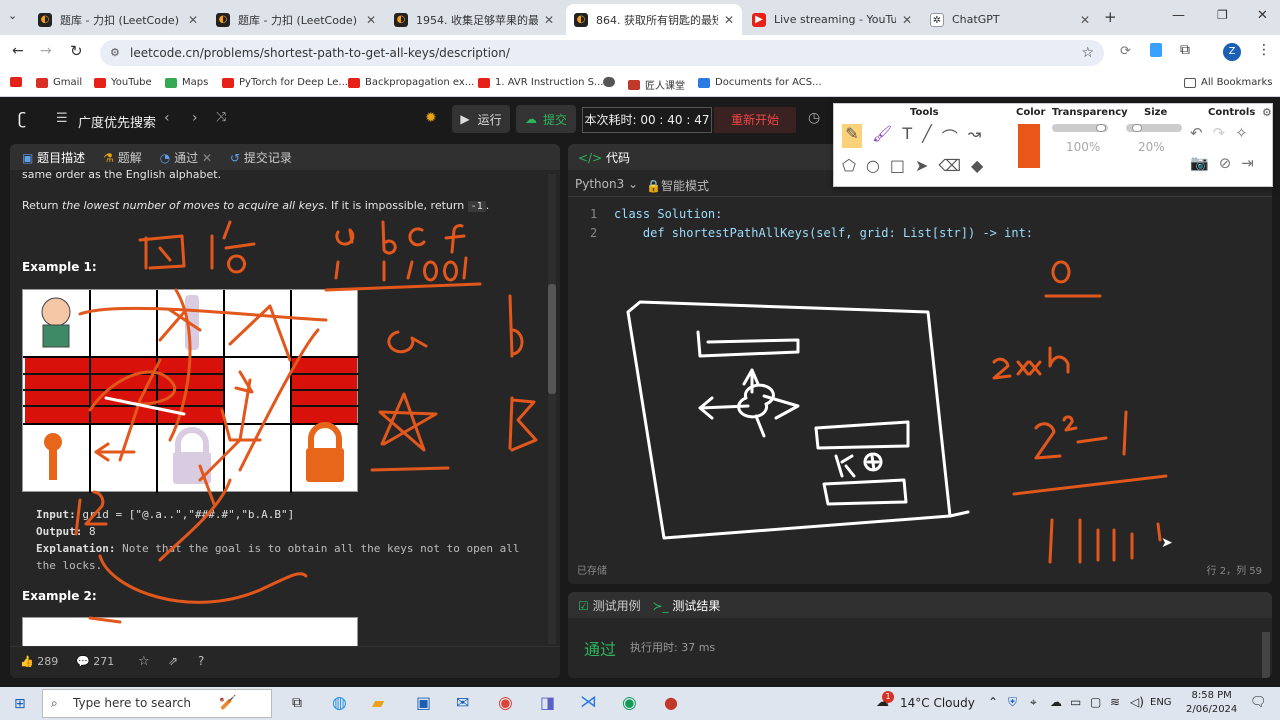 Image resolution: width=1280 pixels, height=720 pixels. I want to click on windows-start-icon: ⊞, so click(20, 704).